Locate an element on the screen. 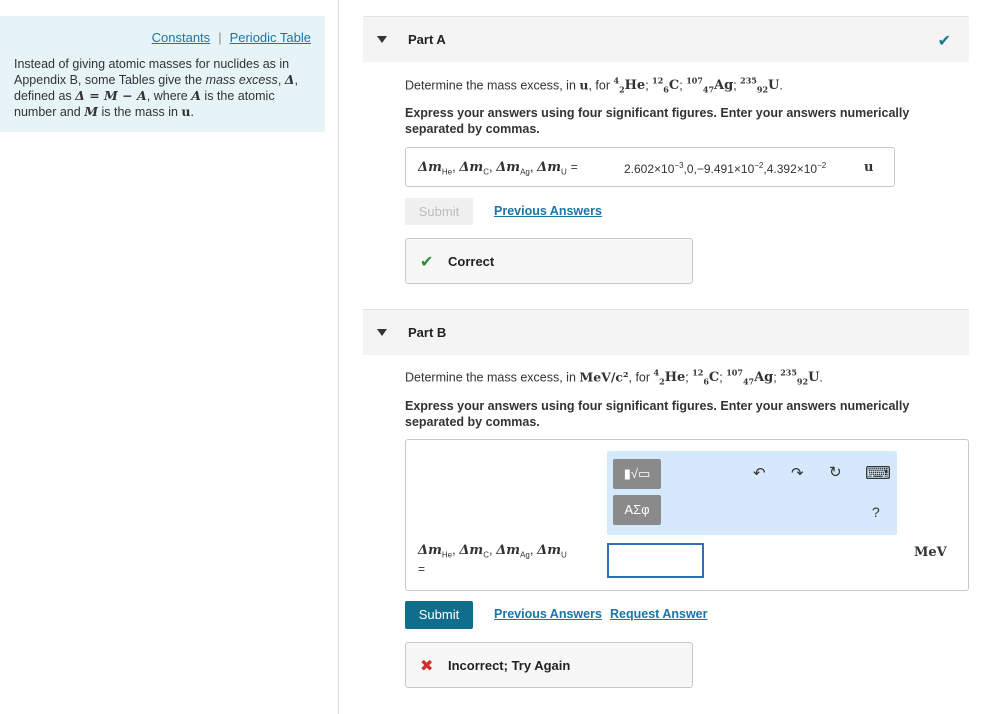 This screenshot has width=986, height=714. symbol-m: M is located at coordinates (91, 111).